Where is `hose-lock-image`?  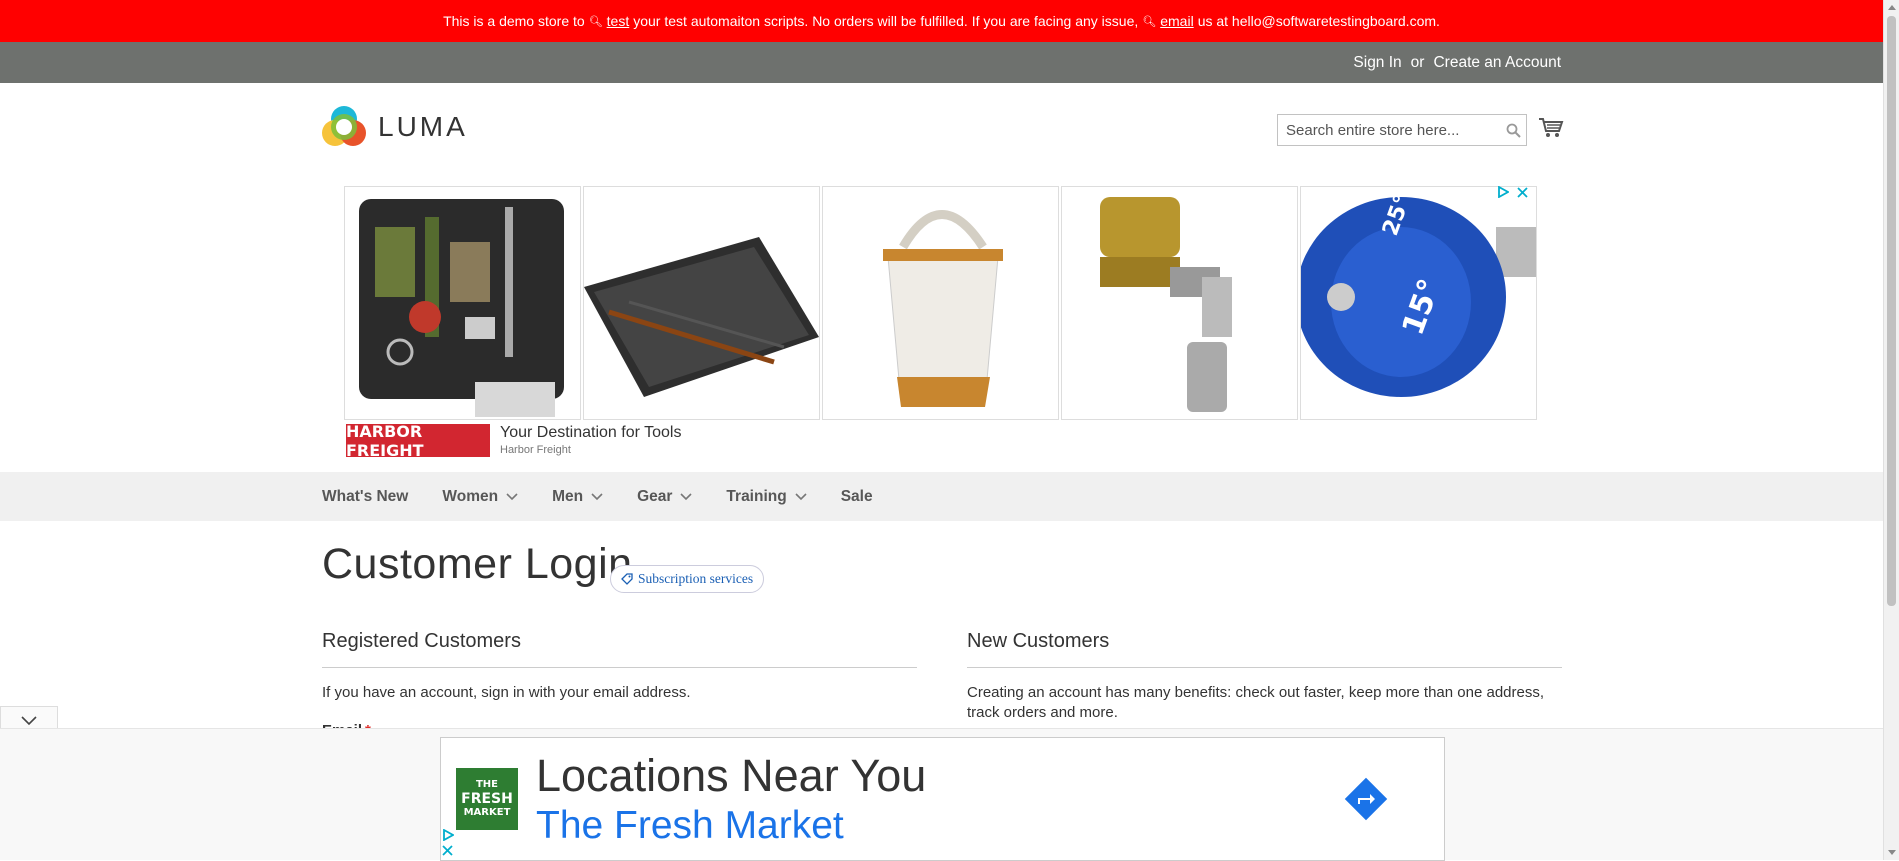 hose-lock-image is located at coordinates (1166, 304).